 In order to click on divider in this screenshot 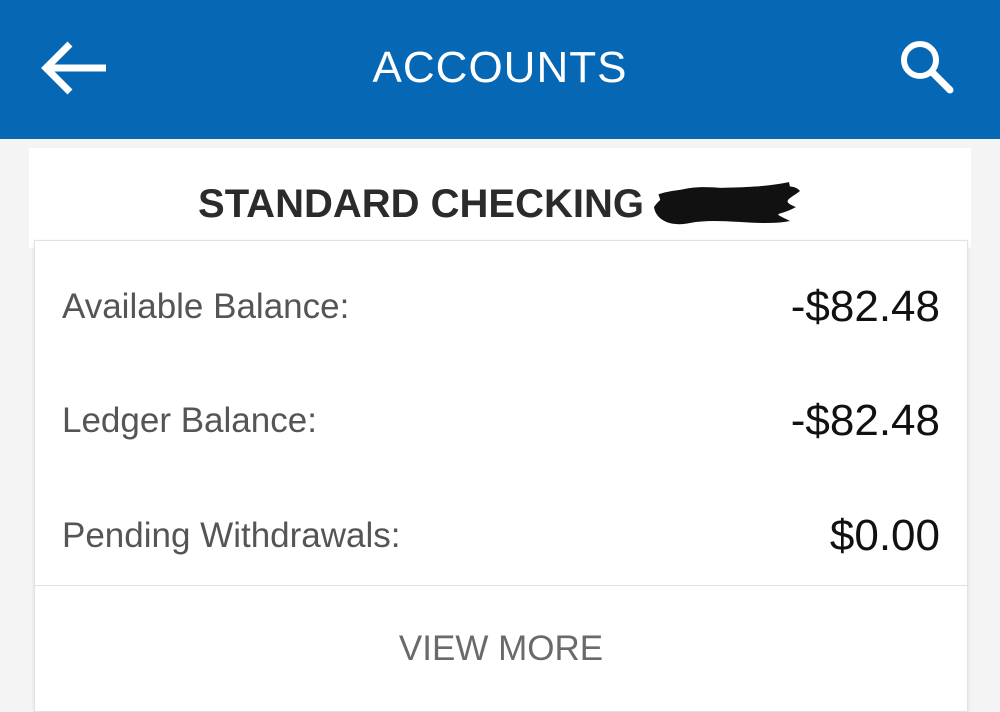, I will do `click(501, 585)`.